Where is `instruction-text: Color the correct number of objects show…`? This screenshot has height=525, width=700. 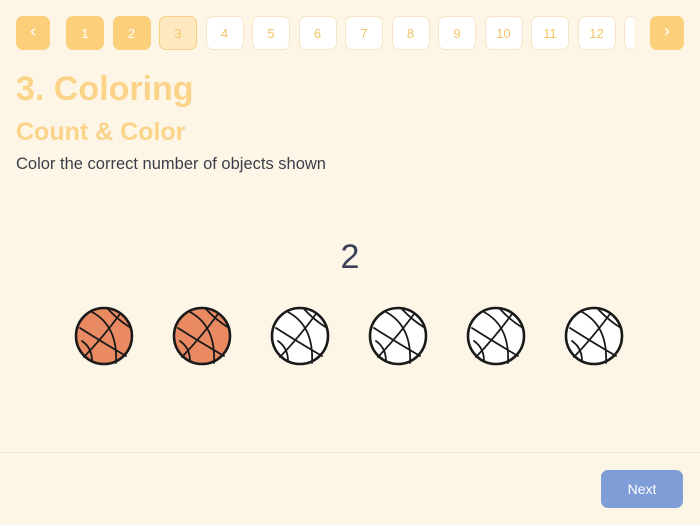 instruction-text: Color the correct number of objects show… is located at coordinates (171, 164).